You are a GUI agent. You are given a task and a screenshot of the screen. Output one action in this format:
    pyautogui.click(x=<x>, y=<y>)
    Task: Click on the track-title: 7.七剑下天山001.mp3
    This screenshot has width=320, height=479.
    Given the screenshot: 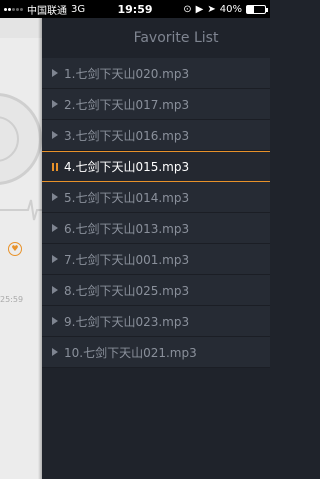 What is the action you would take?
    pyautogui.click(x=127, y=259)
    